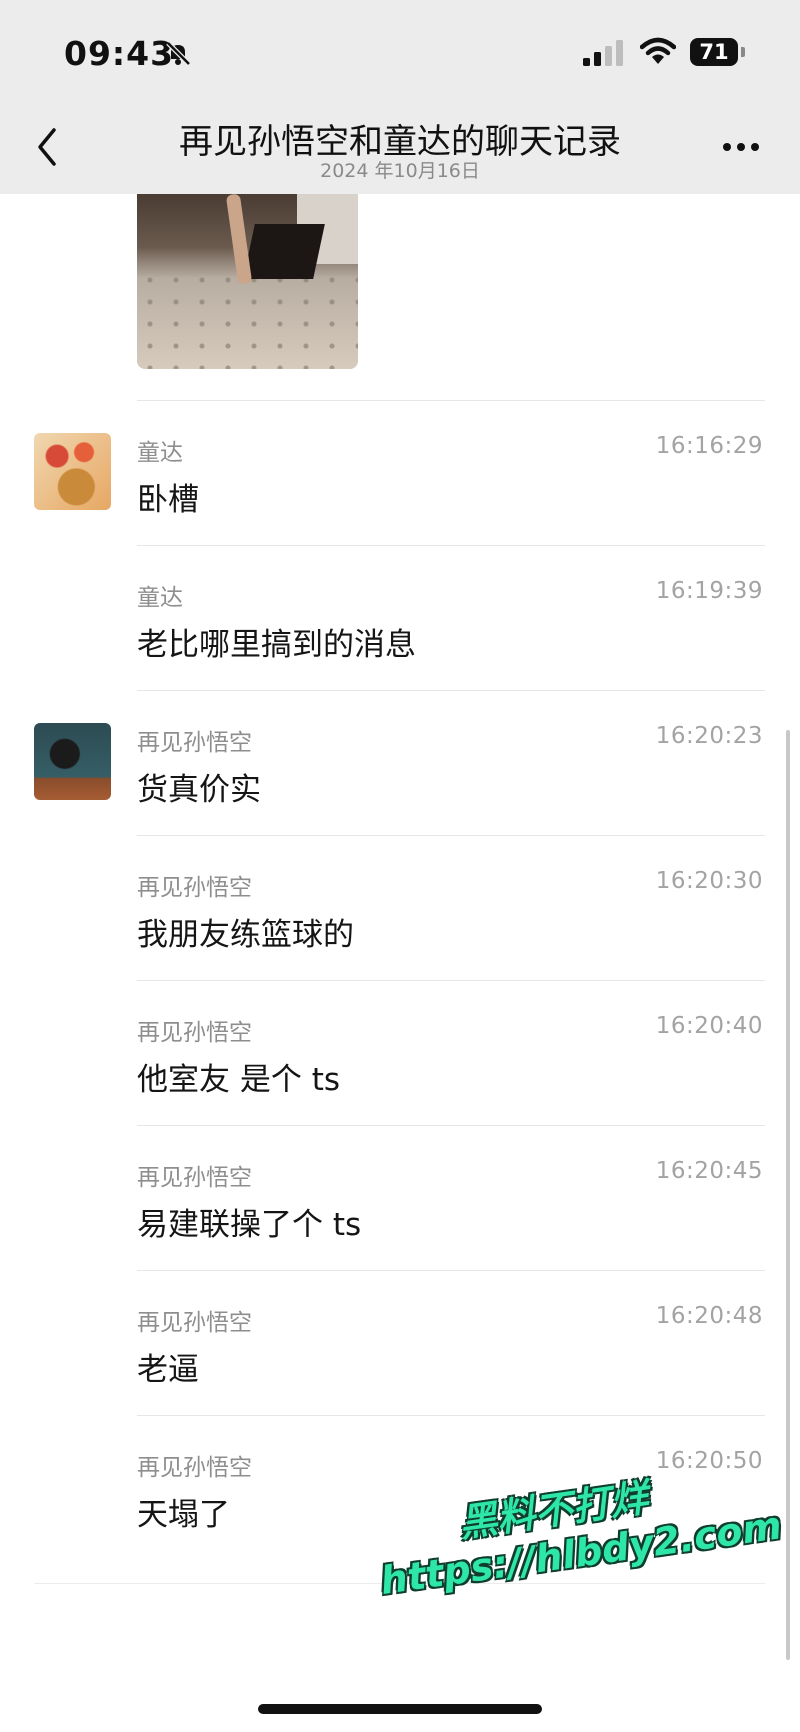 Image resolution: width=800 pixels, height=1732 pixels. Describe the element at coordinates (249, 1225) in the screenshot. I see `message-text: 易建联操了个 ts` at that location.